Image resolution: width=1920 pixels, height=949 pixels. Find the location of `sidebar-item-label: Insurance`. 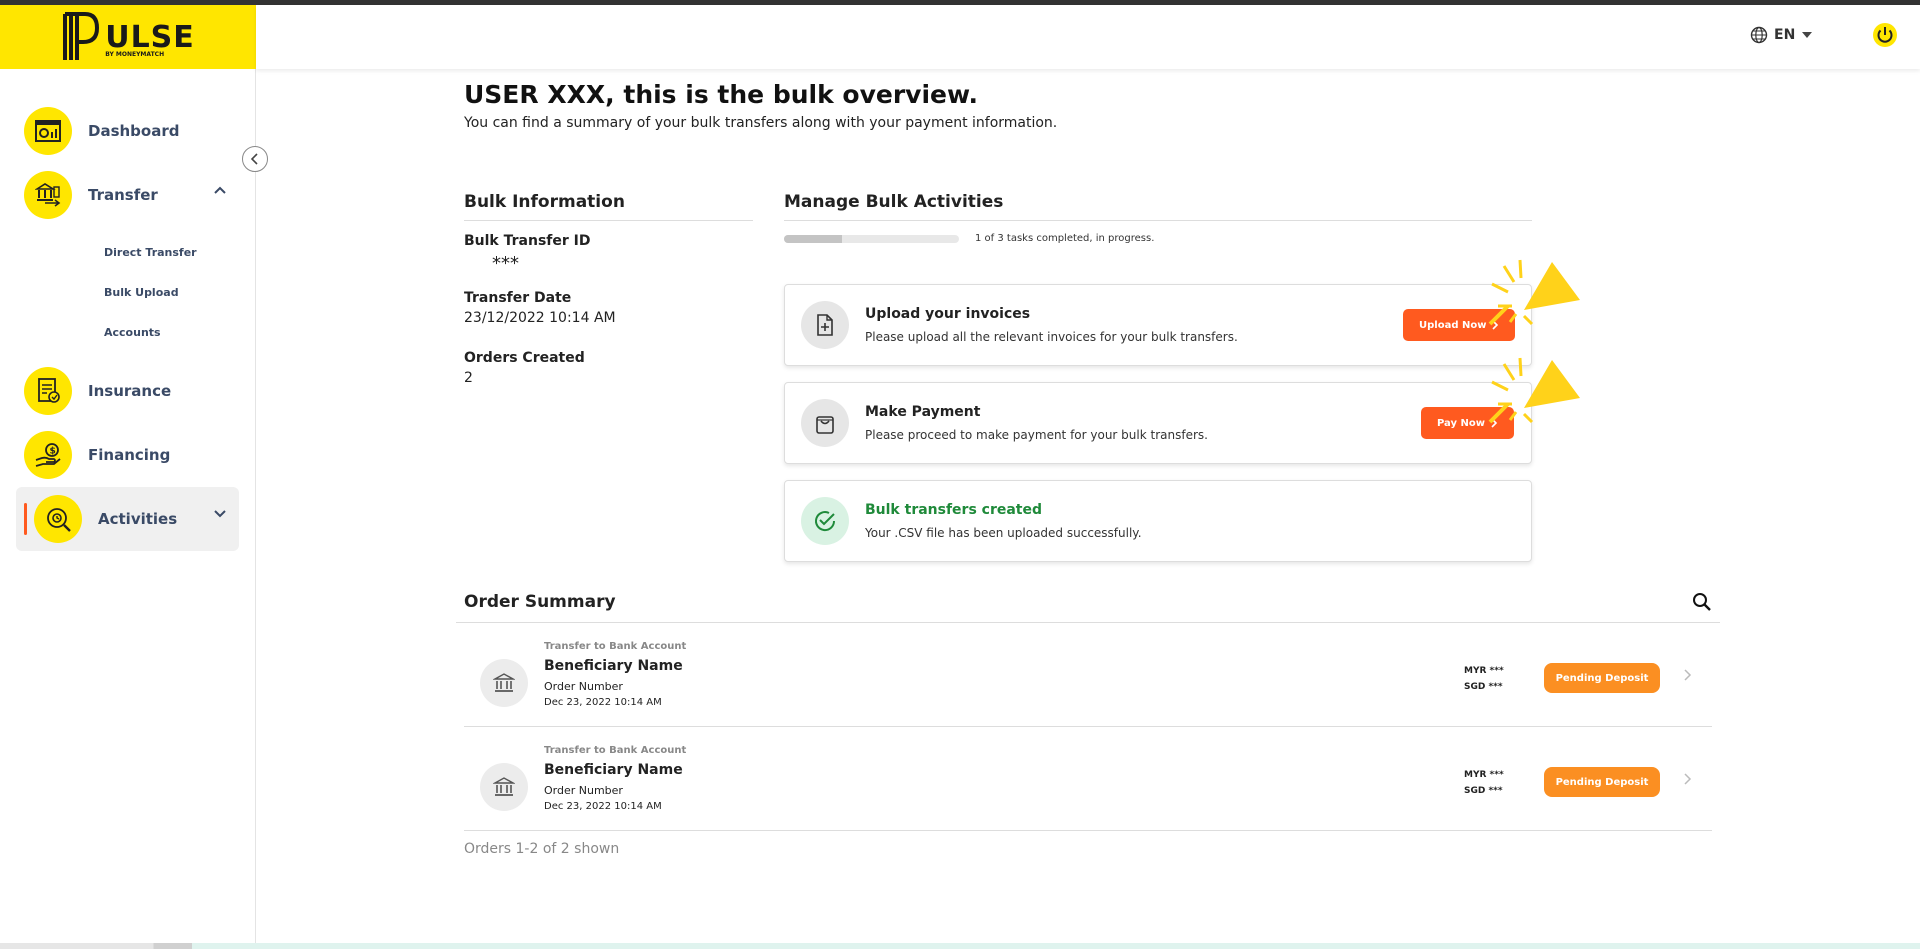

sidebar-item-label: Insurance is located at coordinates (130, 391).